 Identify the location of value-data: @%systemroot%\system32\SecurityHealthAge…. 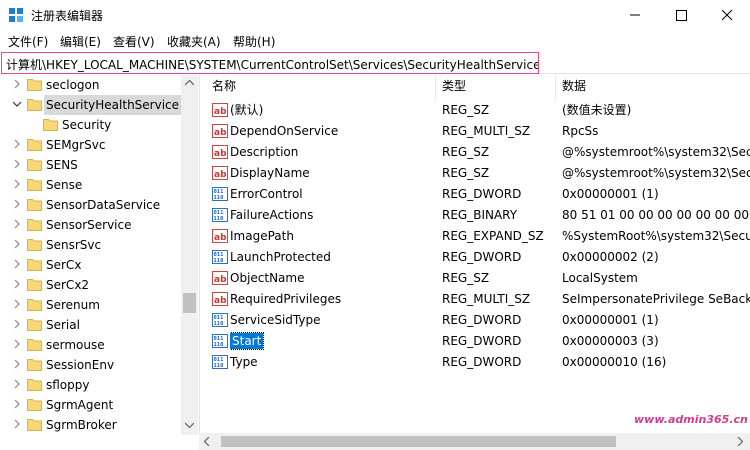
(656, 173).